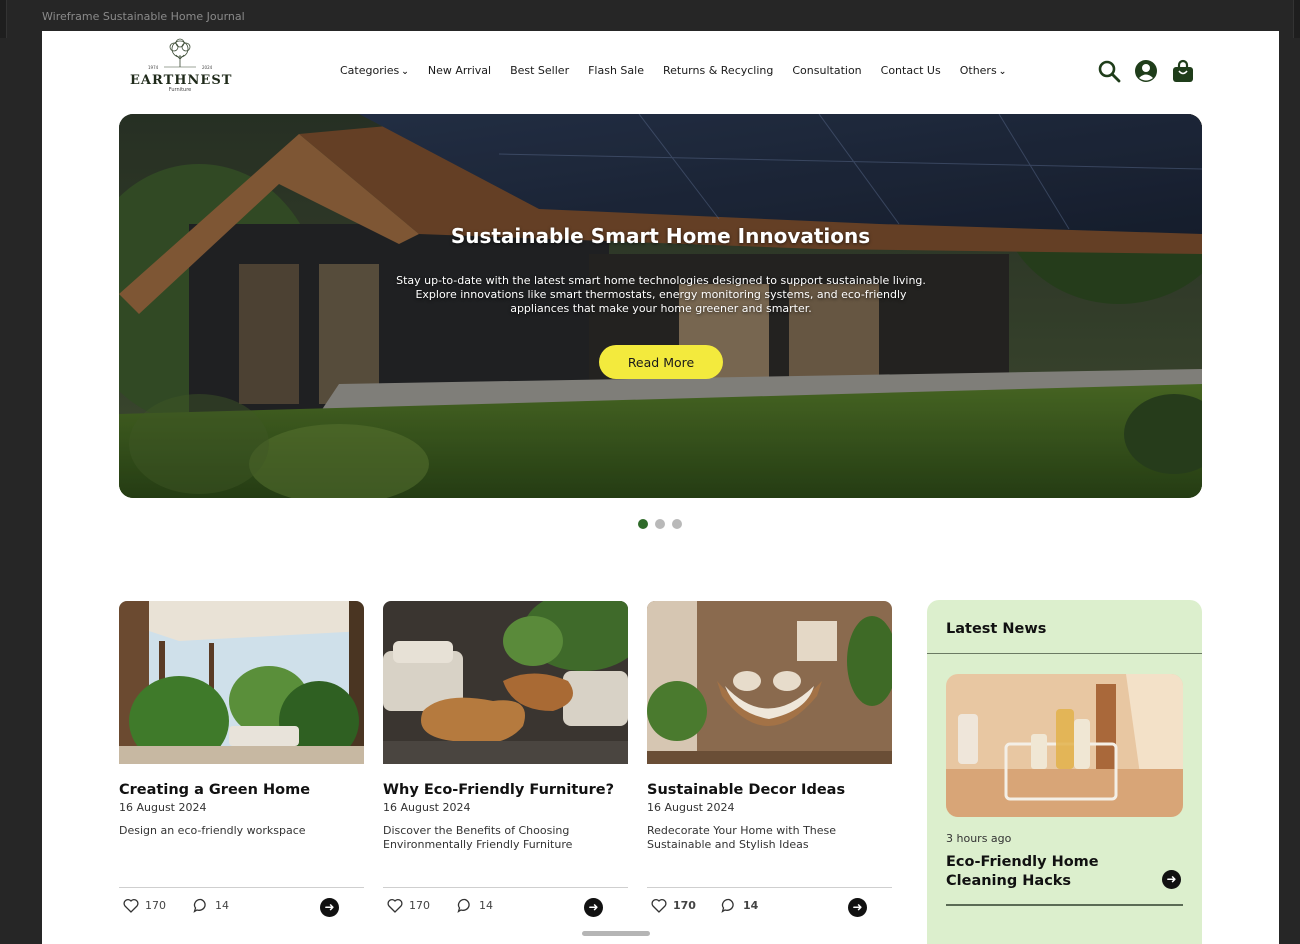  What do you see at coordinates (374, 70) in the screenshot?
I see `nav-categories: Categories ⌄` at bounding box center [374, 70].